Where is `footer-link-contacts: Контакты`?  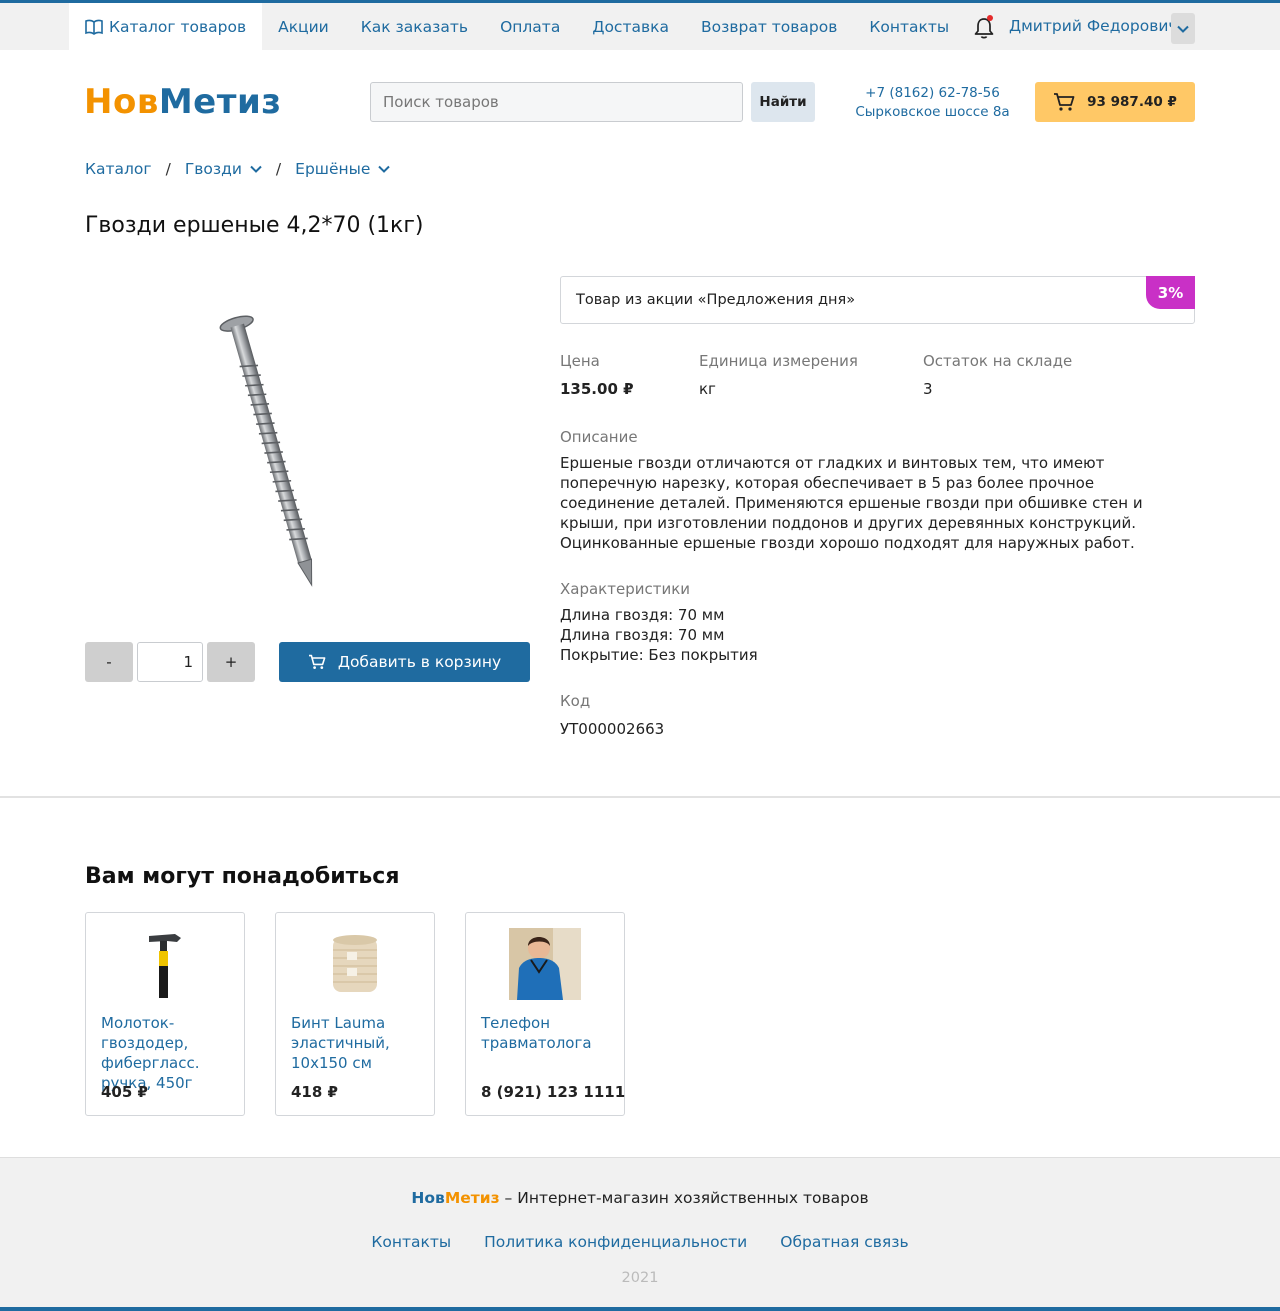
footer-link-contacts: Контакты is located at coordinates (411, 1242).